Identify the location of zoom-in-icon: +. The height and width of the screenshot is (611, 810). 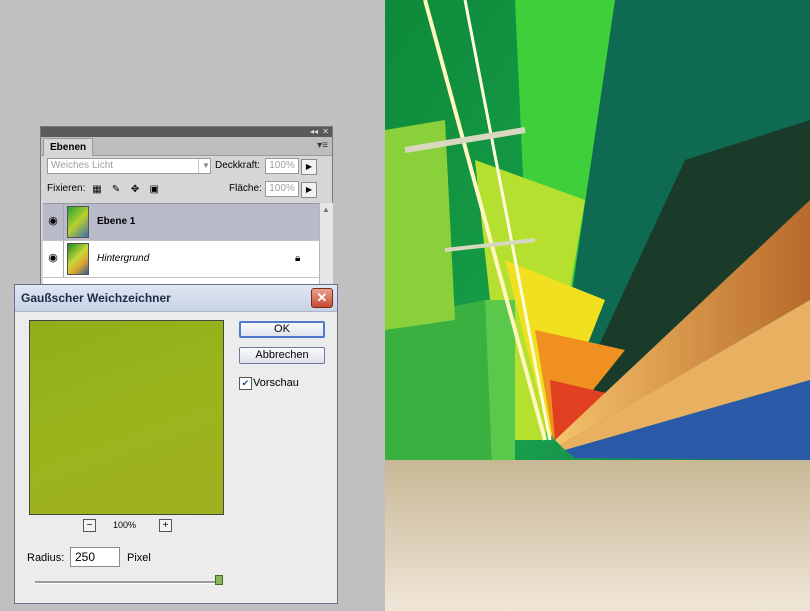
(165, 525).